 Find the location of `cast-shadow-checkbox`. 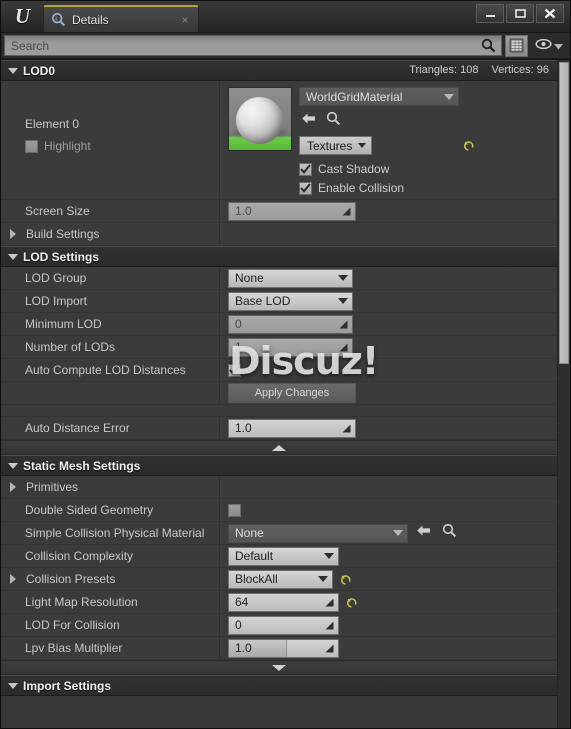

cast-shadow-checkbox is located at coordinates (305, 169).